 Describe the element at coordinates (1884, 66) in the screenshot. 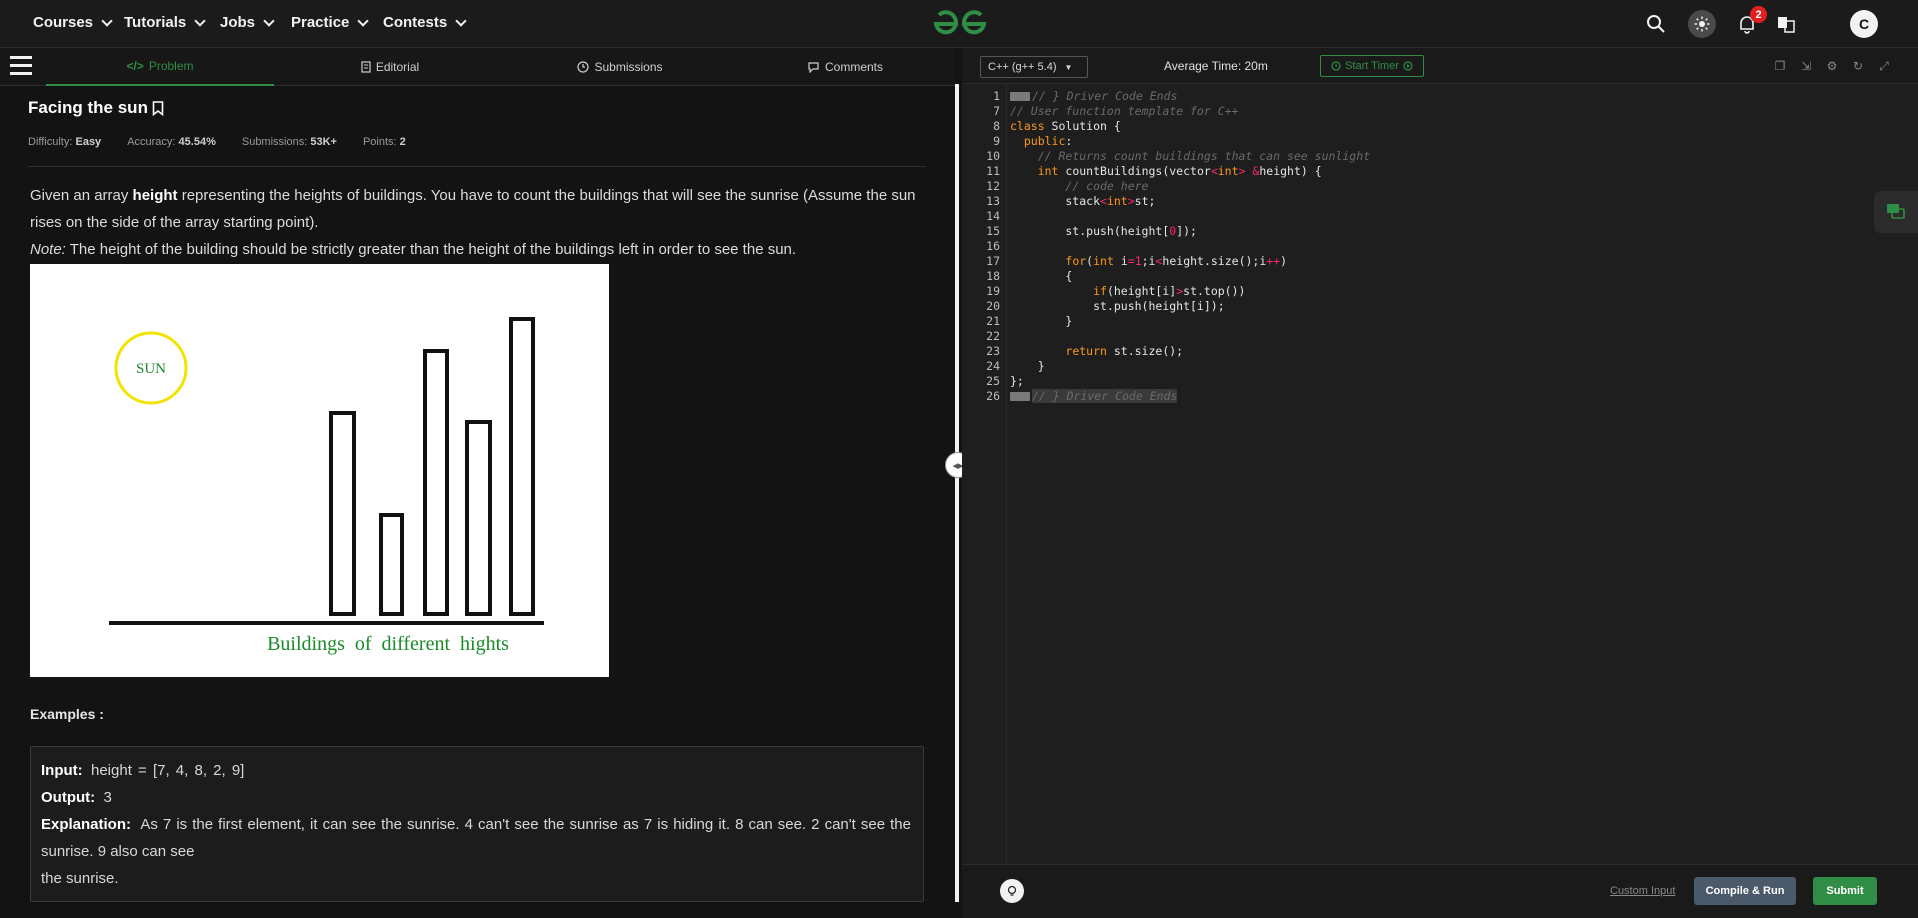

I see `fullscreen-icon: ⤢` at that location.